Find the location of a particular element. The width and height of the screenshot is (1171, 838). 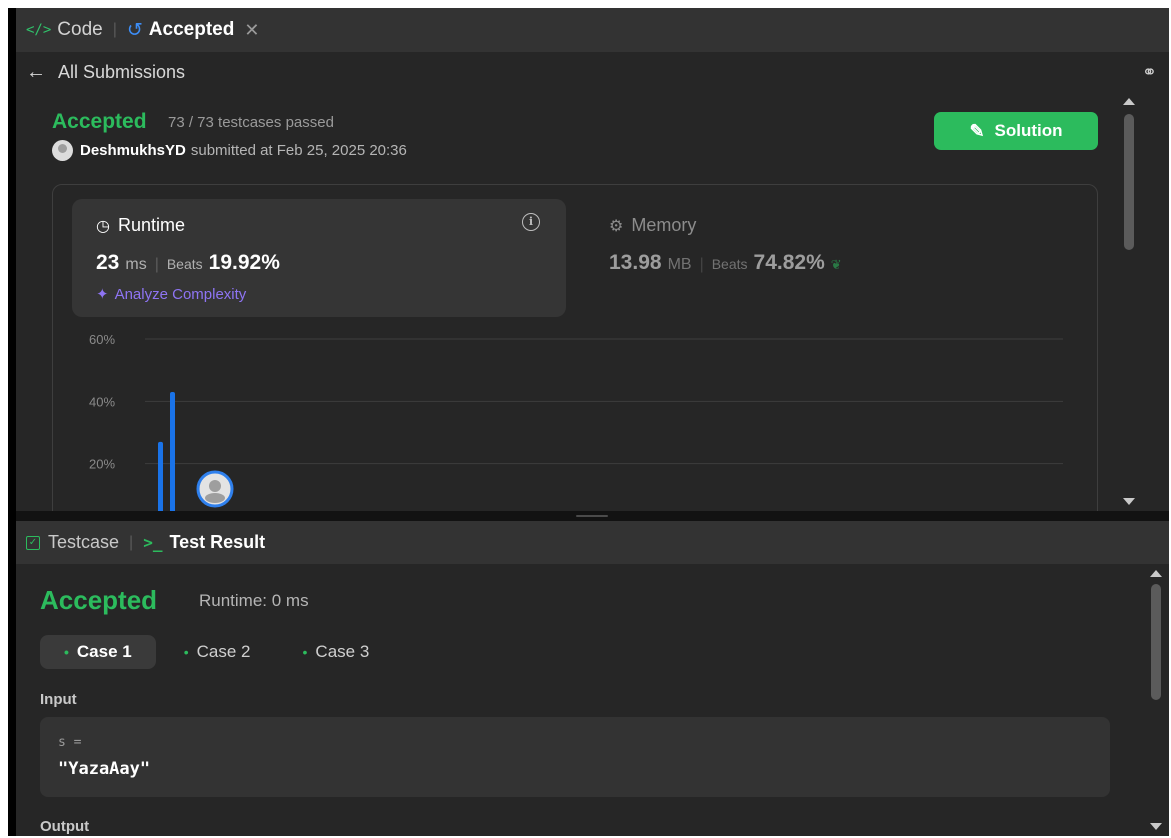

runtime-label-row: ◷ Runtime is located at coordinates (140, 225).